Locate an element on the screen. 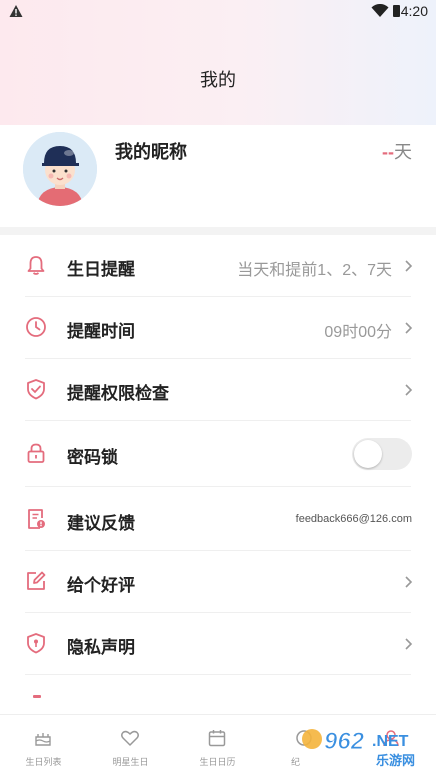 The image size is (436, 776). edit-icon is located at coordinates (36, 580).